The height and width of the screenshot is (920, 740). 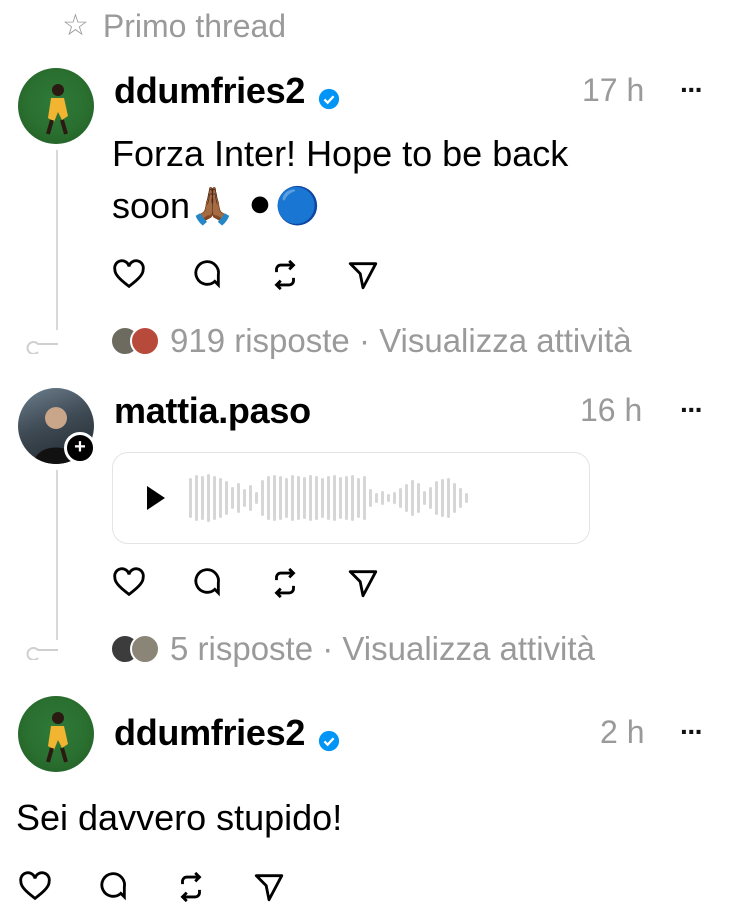 I want to click on replies-summary: 919 risposte · Visualizza attività, so click(x=371, y=341).